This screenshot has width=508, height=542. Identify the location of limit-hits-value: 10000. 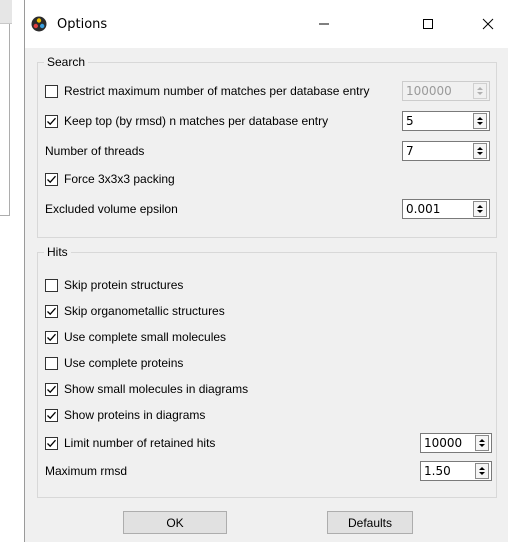
(443, 443).